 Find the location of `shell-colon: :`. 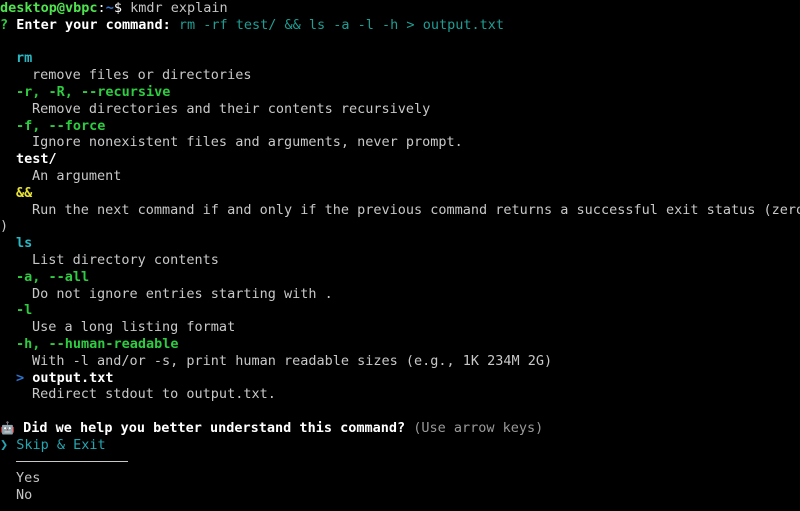

shell-colon: : is located at coordinates (101, 8).